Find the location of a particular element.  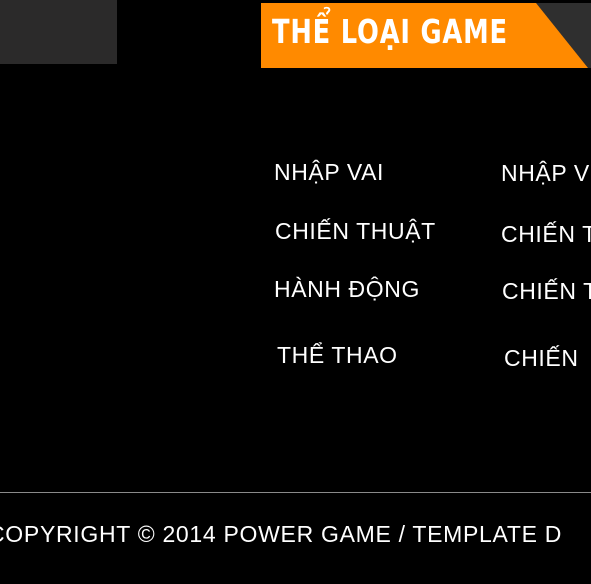

genre-link-hanh-dong: HÀNH ĐỘNG is located at coordinates (347, 289).